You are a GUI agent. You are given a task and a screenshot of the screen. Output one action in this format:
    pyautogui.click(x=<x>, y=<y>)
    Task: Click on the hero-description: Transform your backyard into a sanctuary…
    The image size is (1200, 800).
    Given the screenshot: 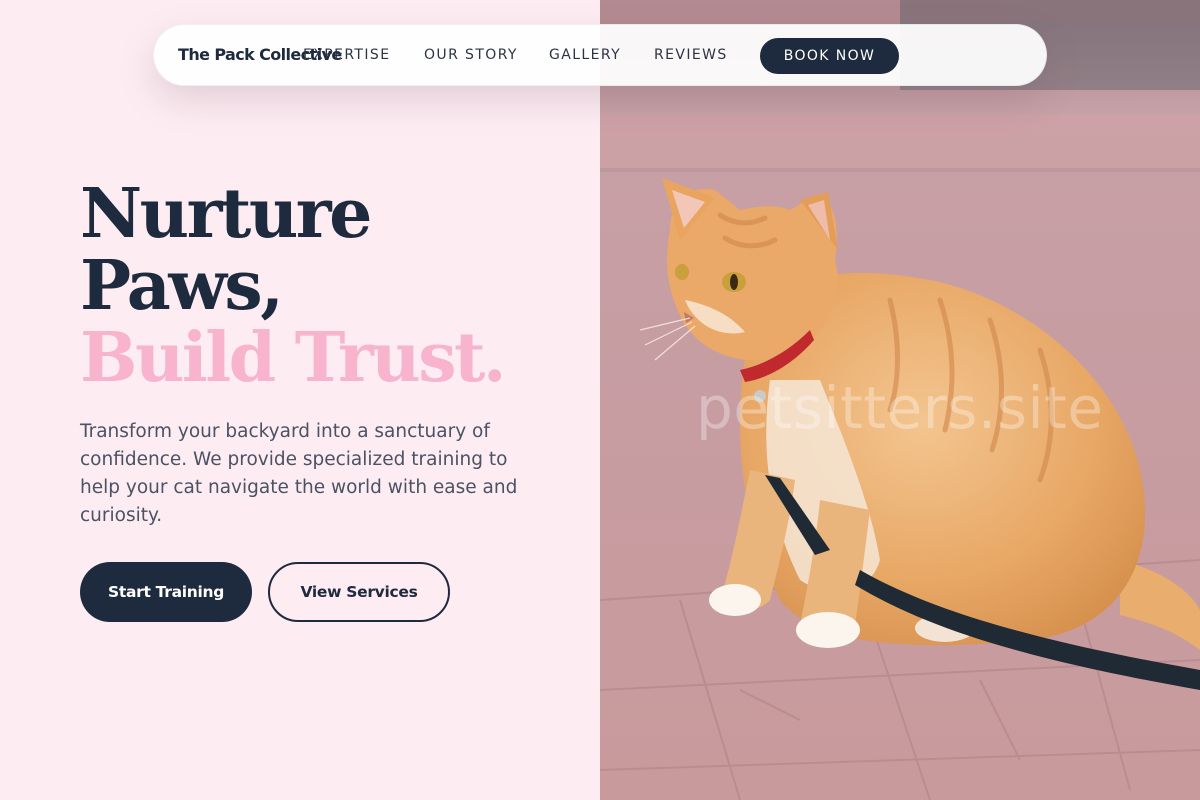 What is the action you would take?
    pyautogui.click(x=299, y=473)
    